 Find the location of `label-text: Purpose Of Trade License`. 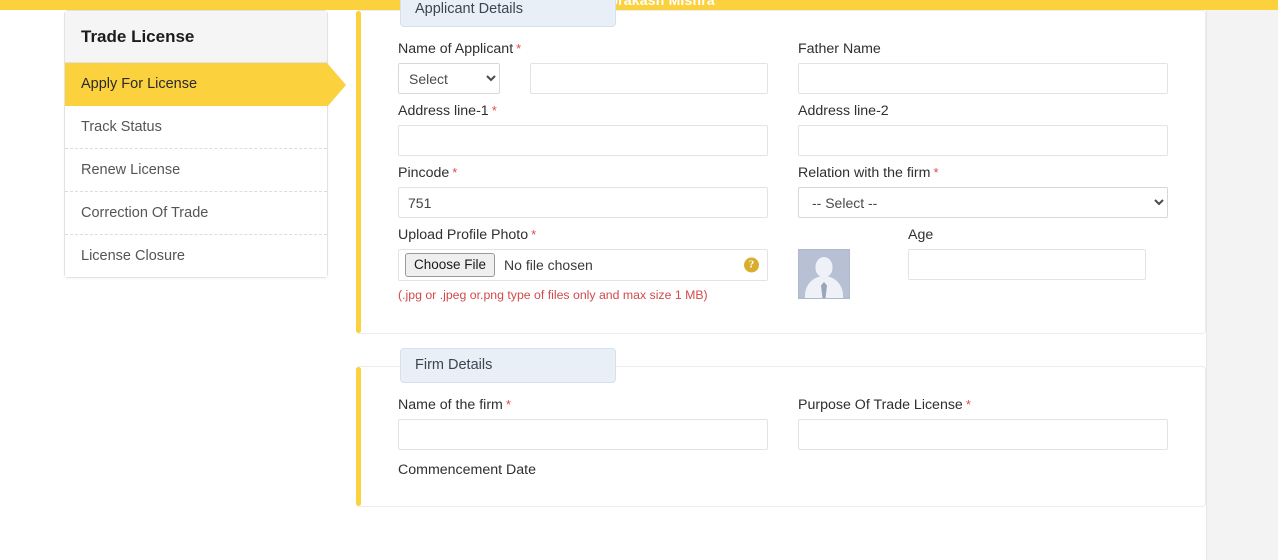

label-text: Purpose Of Trade License is located at coordinates (880, 405).